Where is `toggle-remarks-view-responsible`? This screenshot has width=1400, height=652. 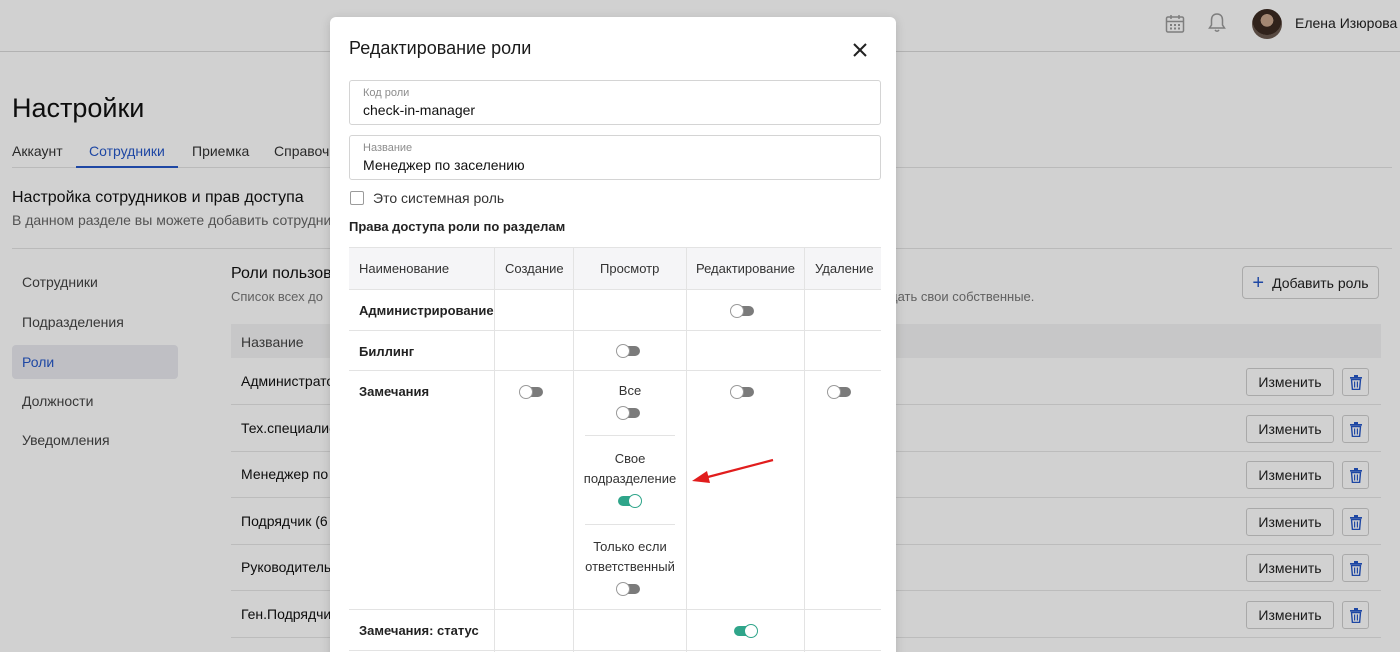 toggle-remarks-view-responsible is located at coordinates (628, 589).